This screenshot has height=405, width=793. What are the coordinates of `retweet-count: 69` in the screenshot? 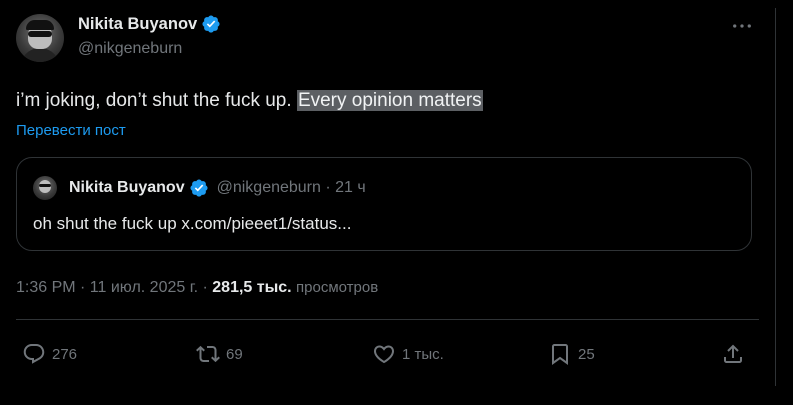 It's located at (234, 354).